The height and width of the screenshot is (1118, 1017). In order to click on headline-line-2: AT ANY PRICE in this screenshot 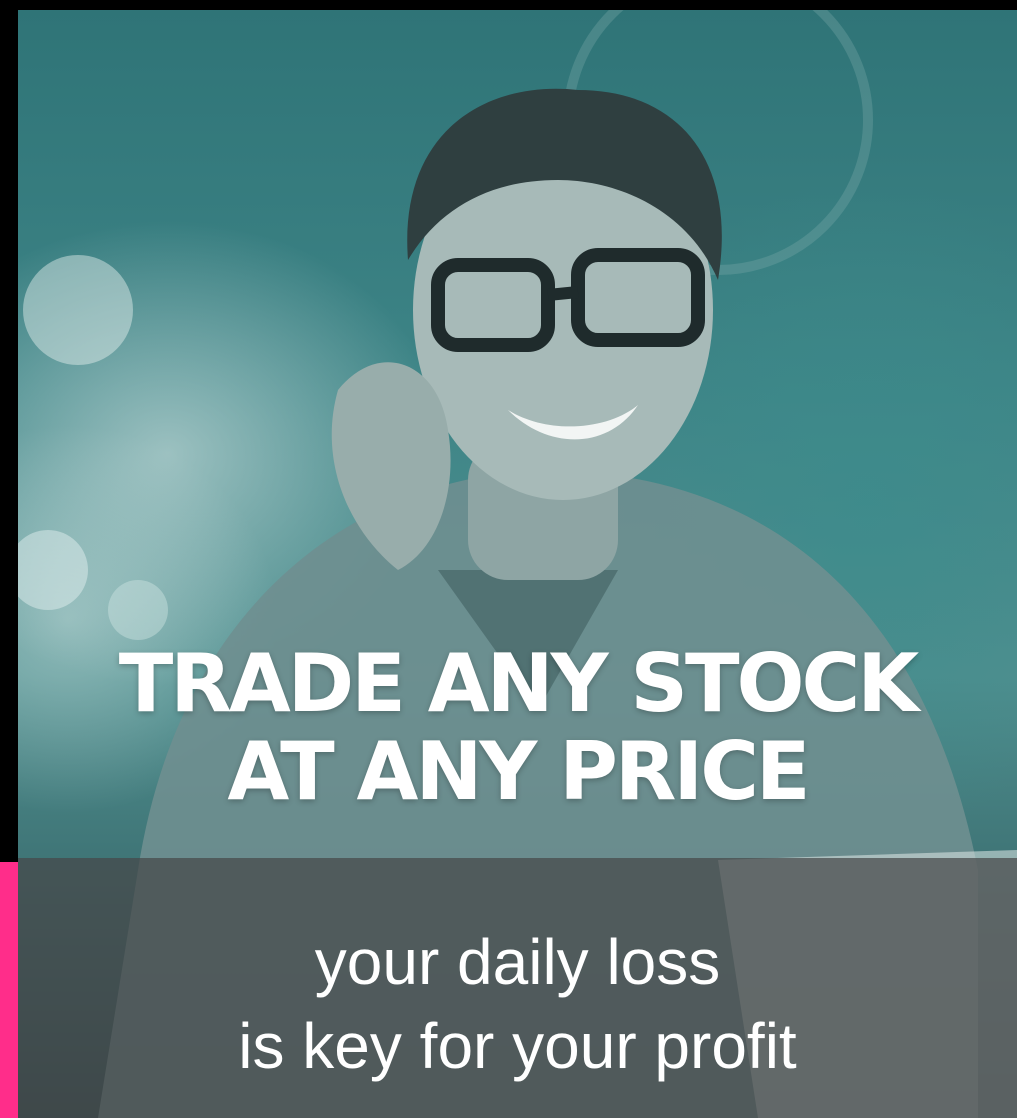, I will do `click(518, 771)`.